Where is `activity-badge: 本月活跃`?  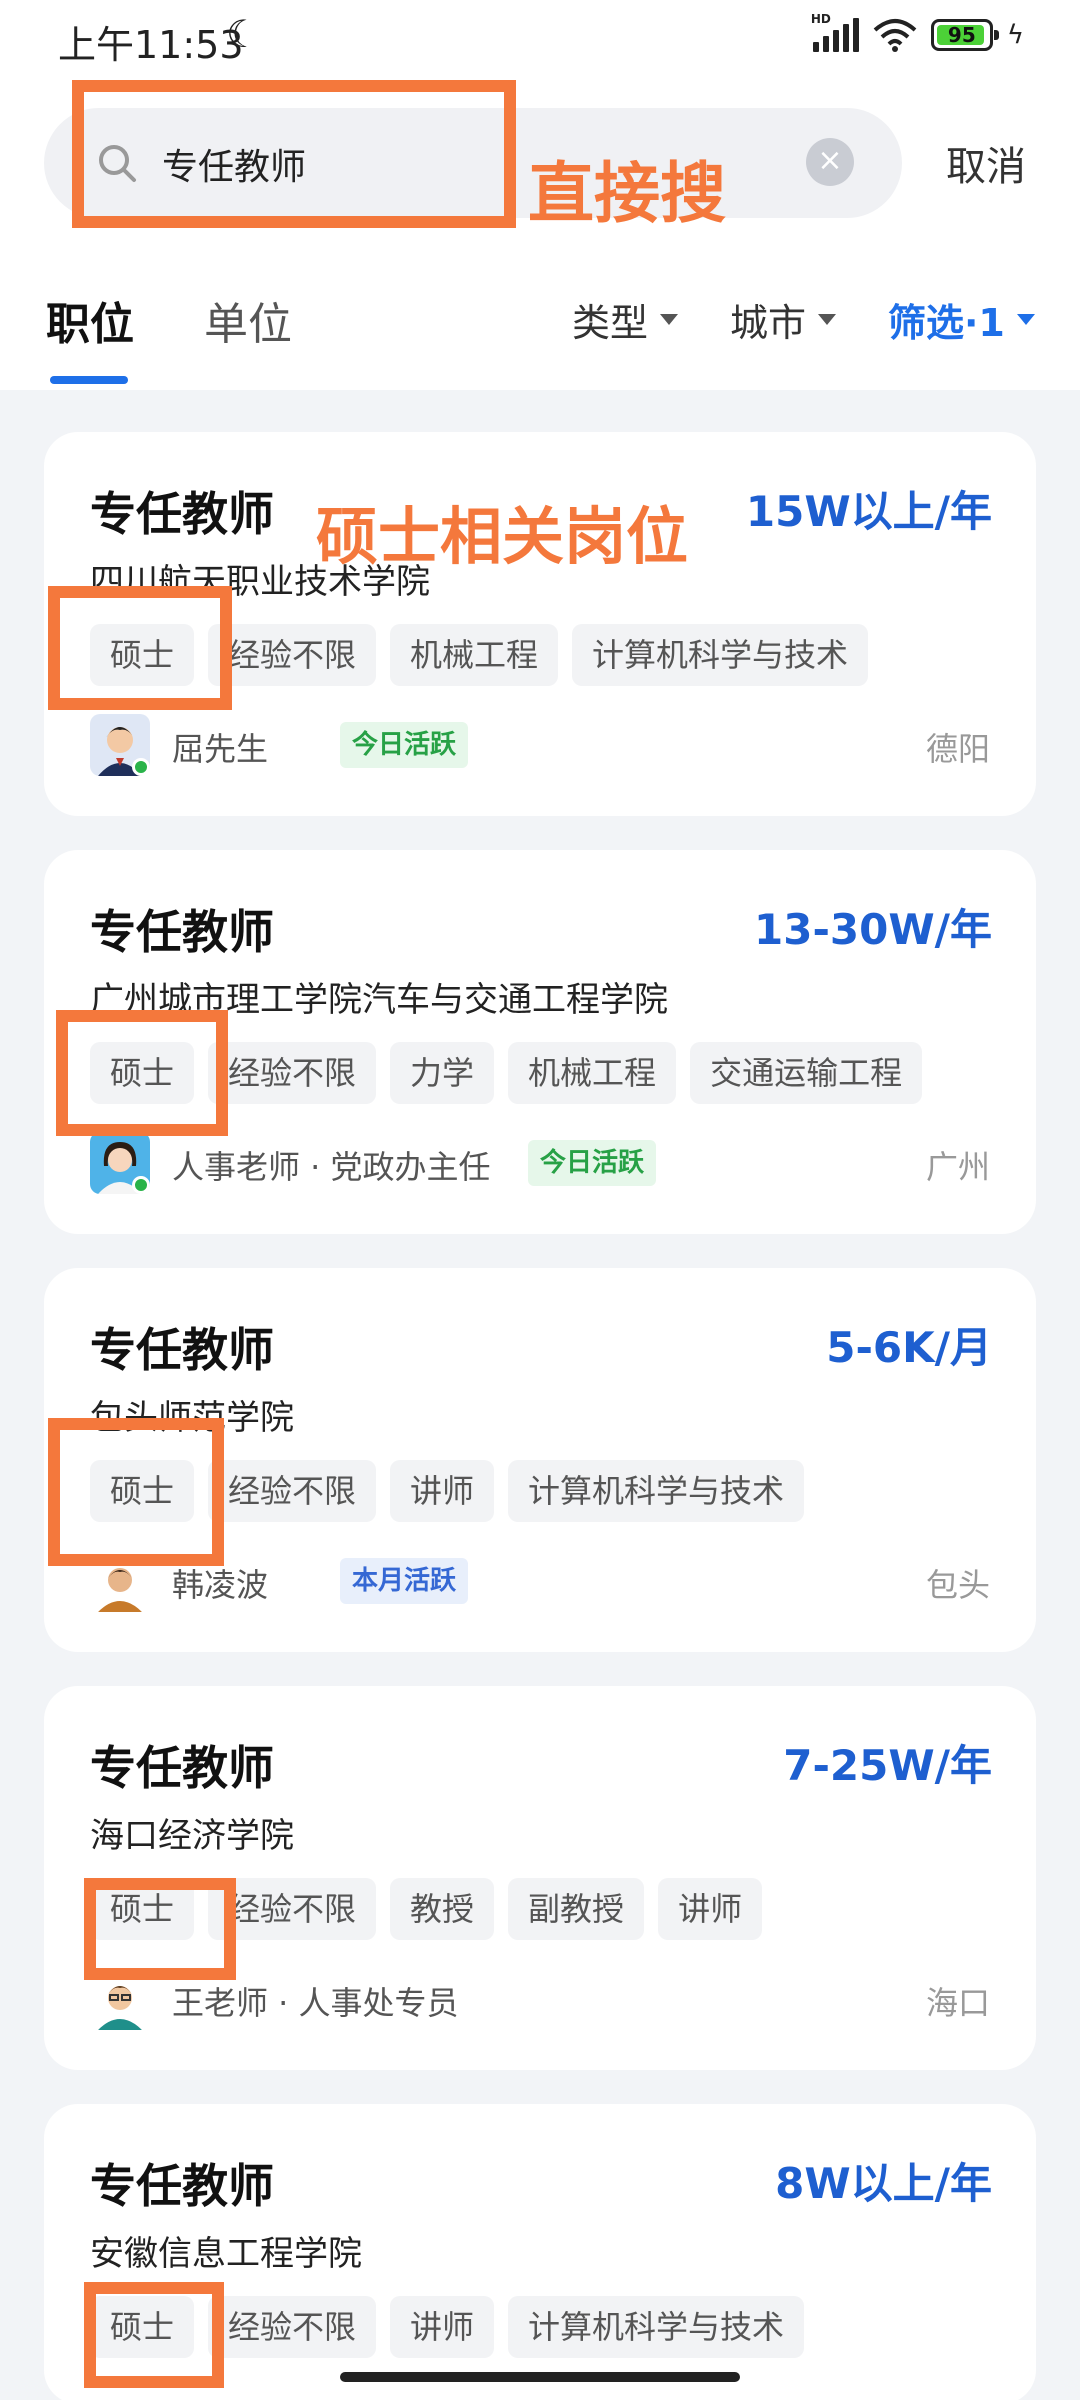
activity-badge: 本月活跃 is located at coordinates (404, 1581).